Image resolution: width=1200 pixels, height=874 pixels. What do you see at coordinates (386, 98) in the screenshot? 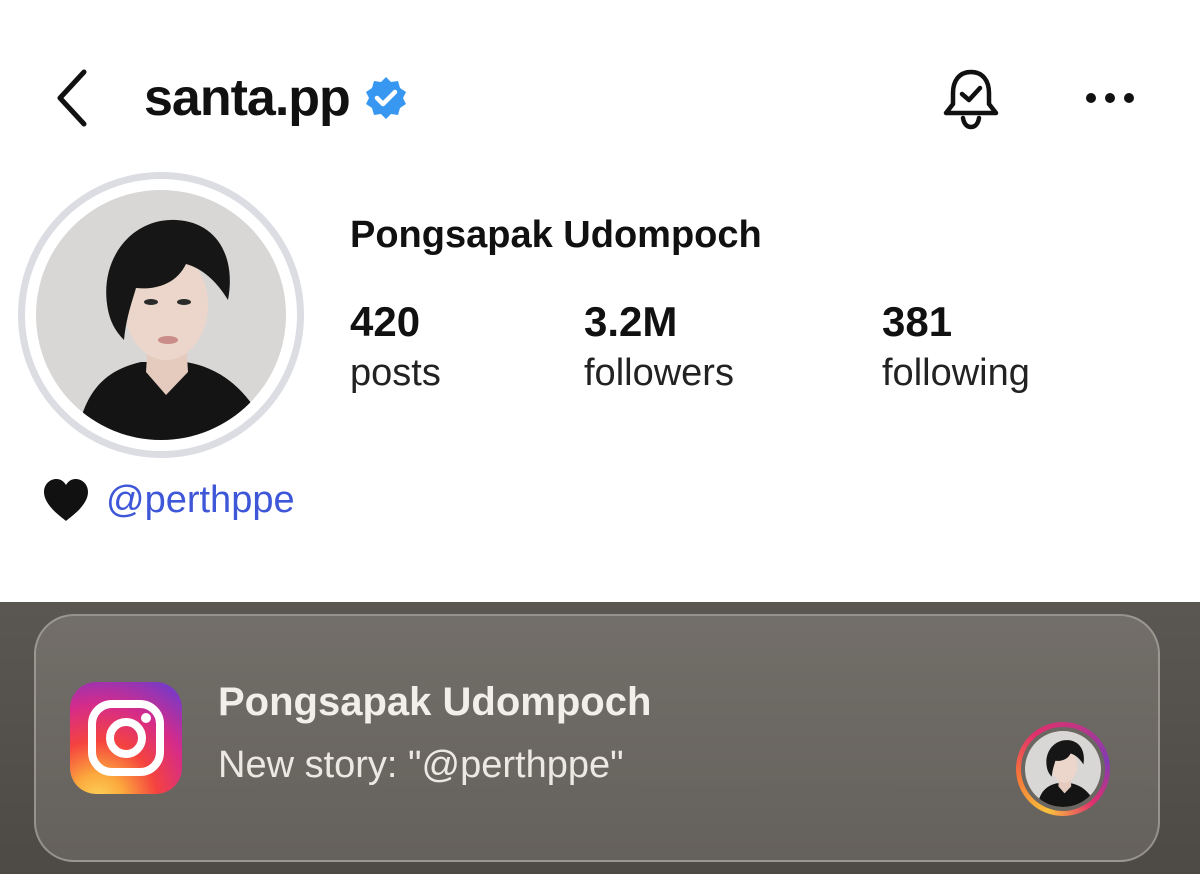
I see `verified-badge-icon` at bounding box center [386, 98].